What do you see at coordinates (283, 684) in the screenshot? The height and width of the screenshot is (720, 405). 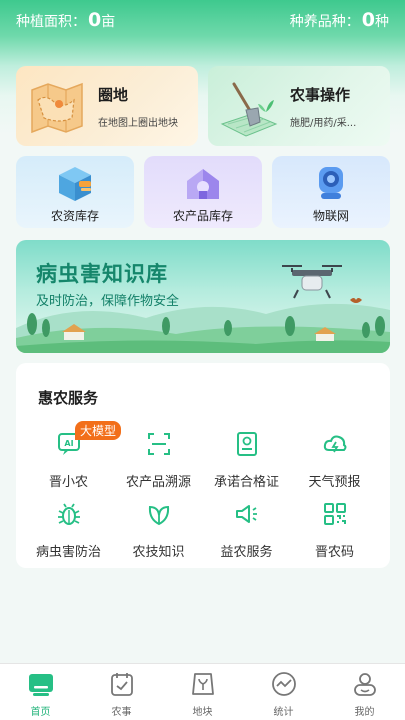 I see `chart-icon` at bounding box center [283, 684].